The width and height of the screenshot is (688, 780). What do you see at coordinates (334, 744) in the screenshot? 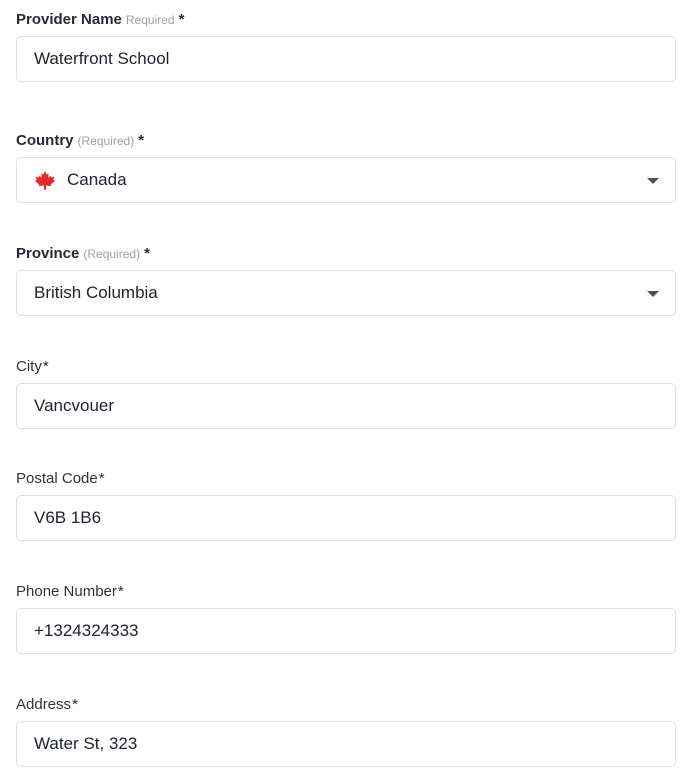
I see `address-input` at bounding box center [334, 744].